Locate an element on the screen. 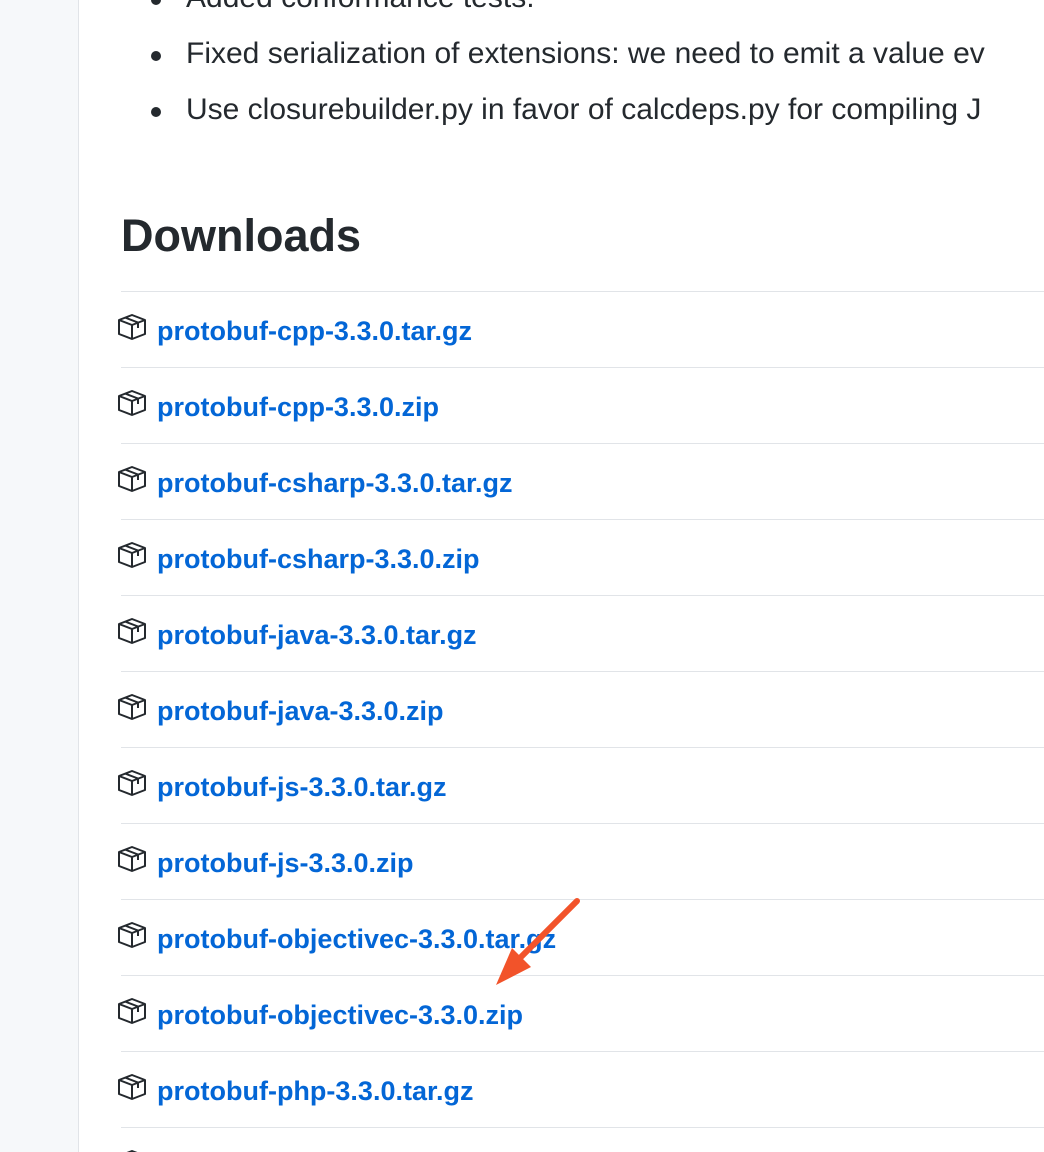 This screenshot has height=1152, width=1044. download-item: protobuf-js-3.3.0.zip is located at coordinates (581, 862).